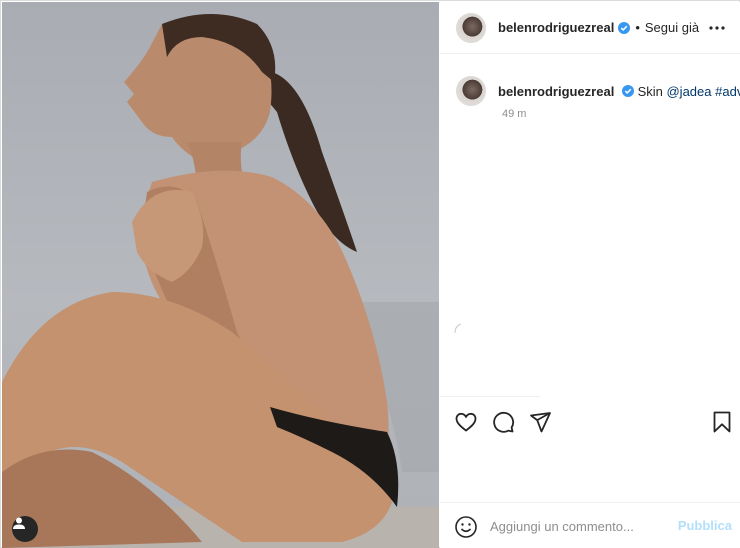 The width and height of the screenshot is (740, 548). I want to click on emoji-icon, so click(466, 527).